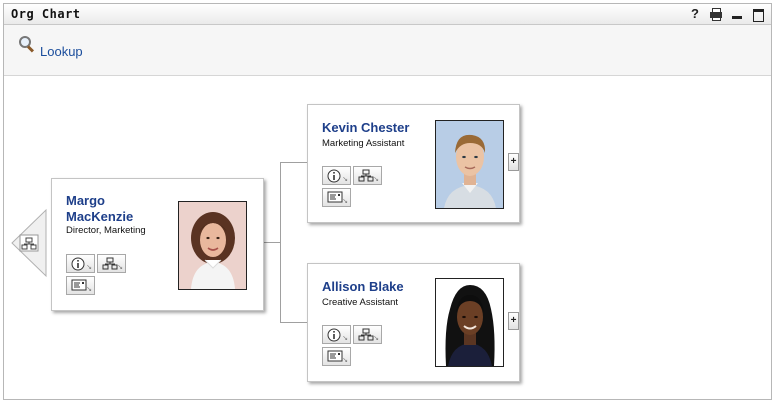 The height and width of the screenshot is (404, 776). What do you see at coordinates (106, 230) in the screenshot?
I see `manager-title: Director, Marketing` at bounding box center [106, 230].